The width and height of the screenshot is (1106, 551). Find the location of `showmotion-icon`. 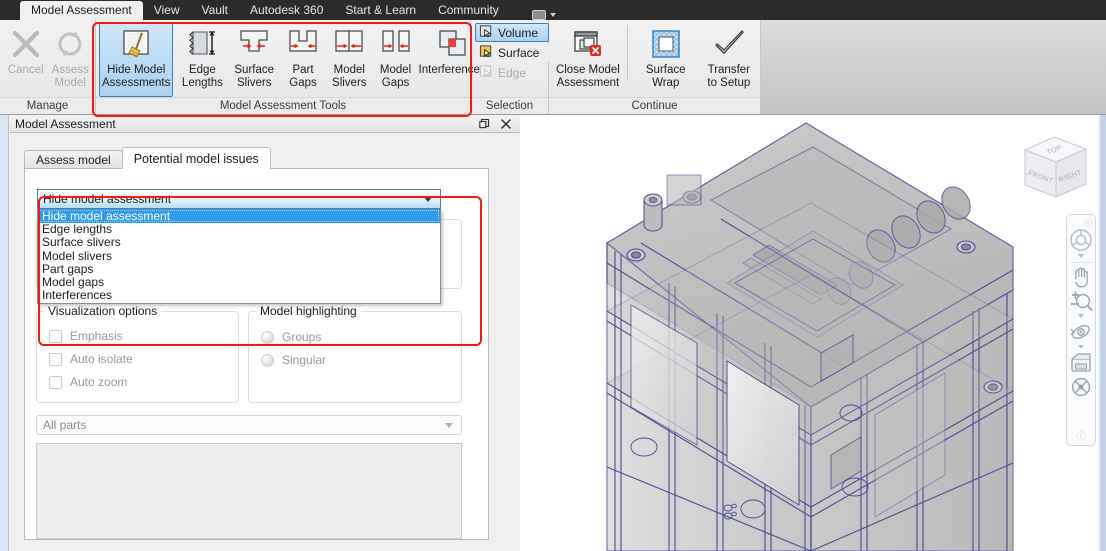

showmotion-icon is located at coordinates (1081, 387).